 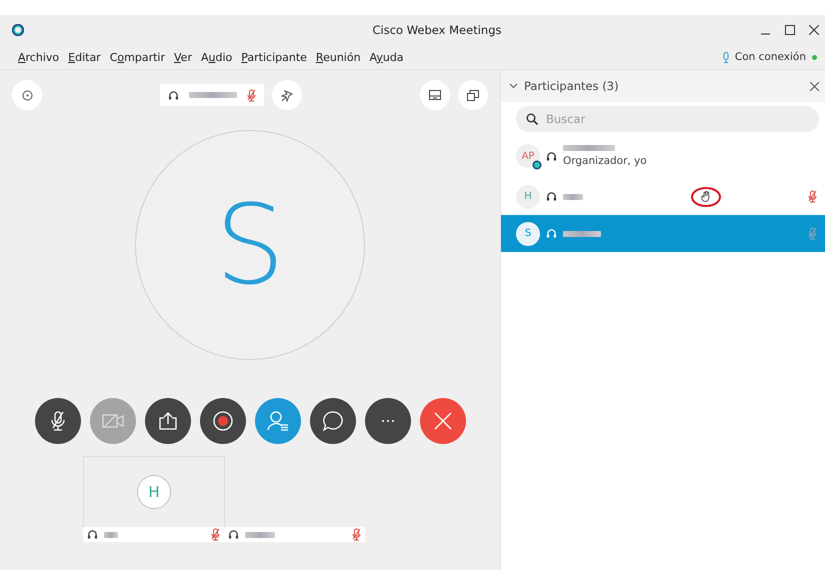 I want to click on participant-avatar: H, so click(x=528, y=196).